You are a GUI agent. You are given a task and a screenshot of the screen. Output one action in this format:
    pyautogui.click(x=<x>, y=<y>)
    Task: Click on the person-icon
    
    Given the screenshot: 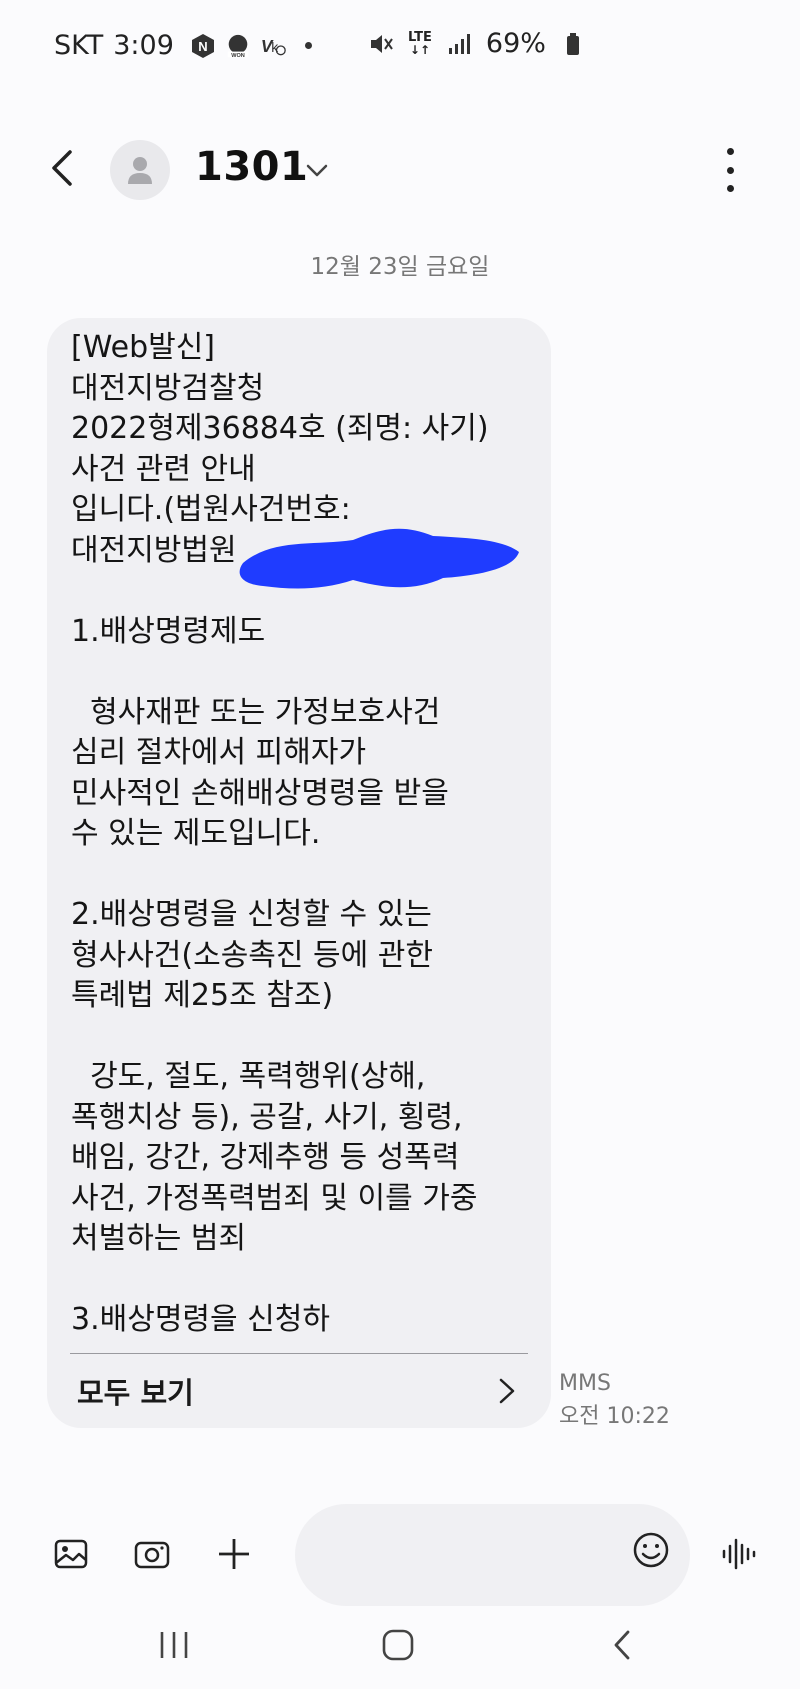 What is the action you would take?
    pyautogui.click(x=140, y=170)
    